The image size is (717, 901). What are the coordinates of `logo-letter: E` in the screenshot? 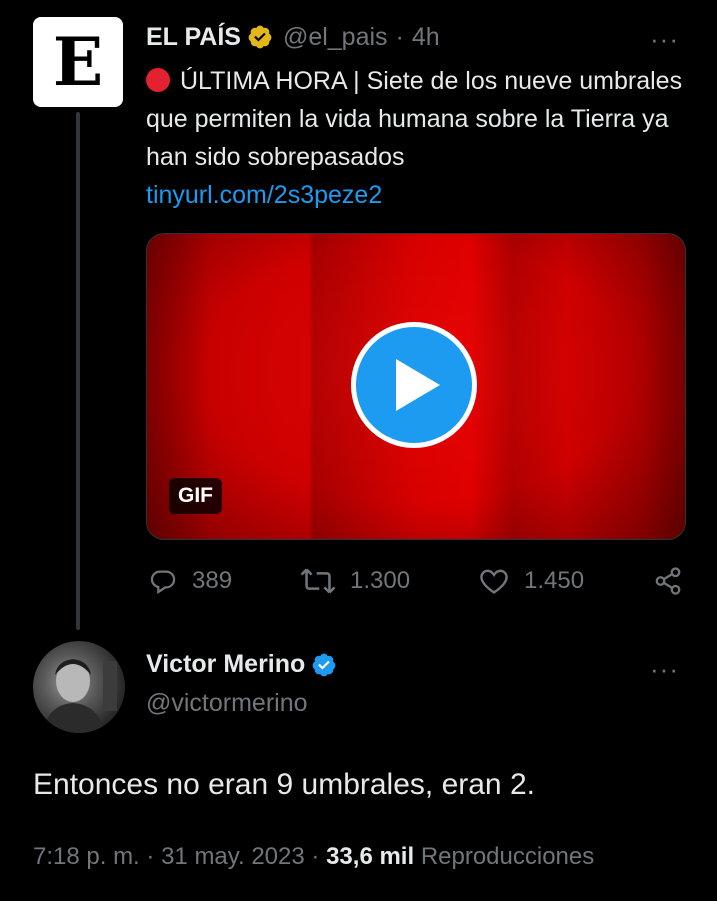 It's located at (78, 62).